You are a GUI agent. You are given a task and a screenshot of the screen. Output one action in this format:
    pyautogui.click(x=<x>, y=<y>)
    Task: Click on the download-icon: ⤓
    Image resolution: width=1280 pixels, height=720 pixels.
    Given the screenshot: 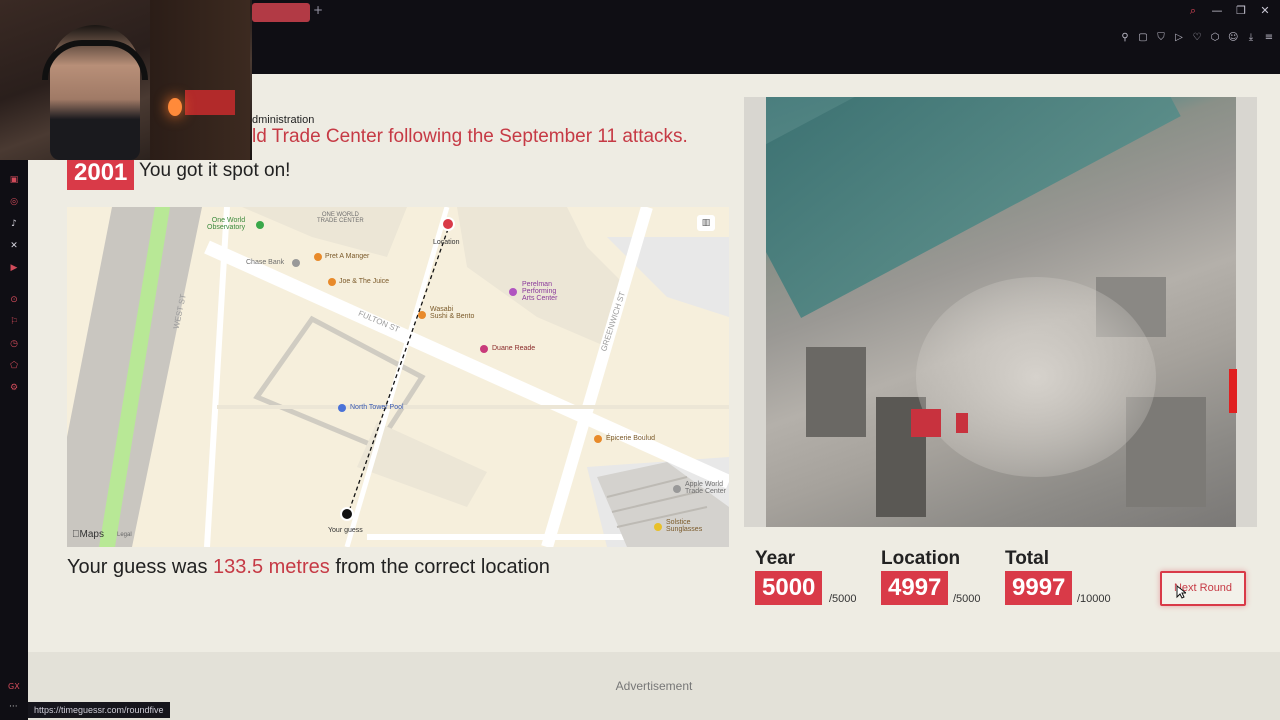 What is the action you would take?
    pyautogui.click(x=1251, y=37)
    